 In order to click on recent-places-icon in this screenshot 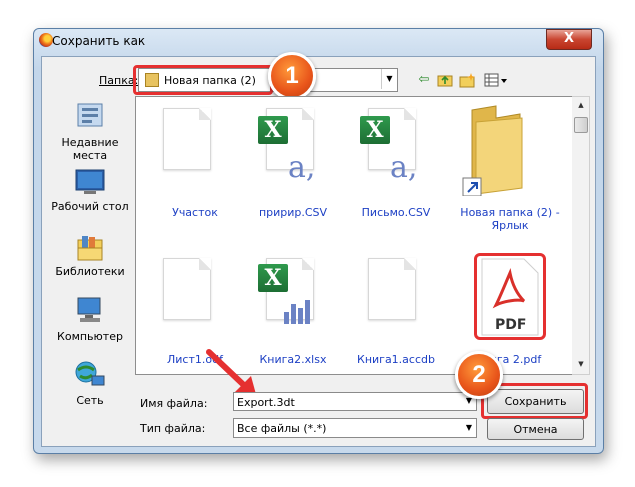, I will do `click(90, 117)`.